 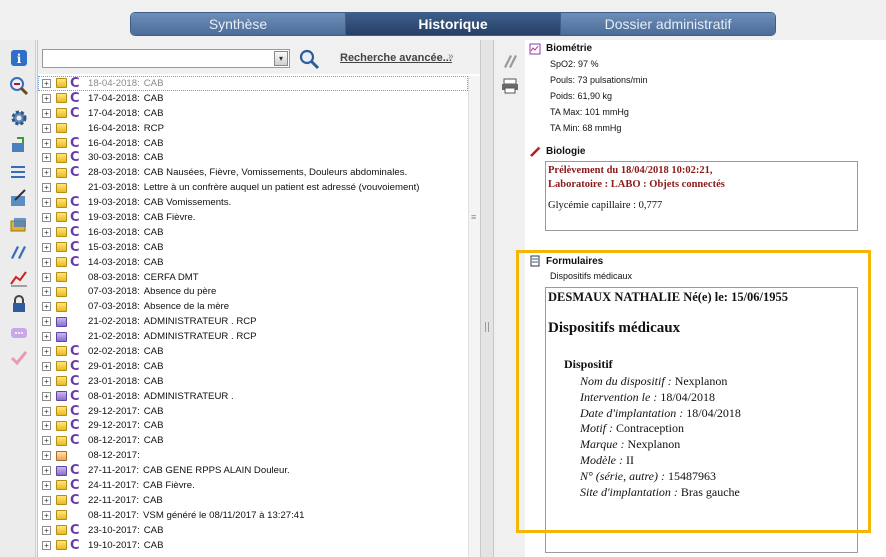 I want to click on edit-icon, so click(x=19, y=198).